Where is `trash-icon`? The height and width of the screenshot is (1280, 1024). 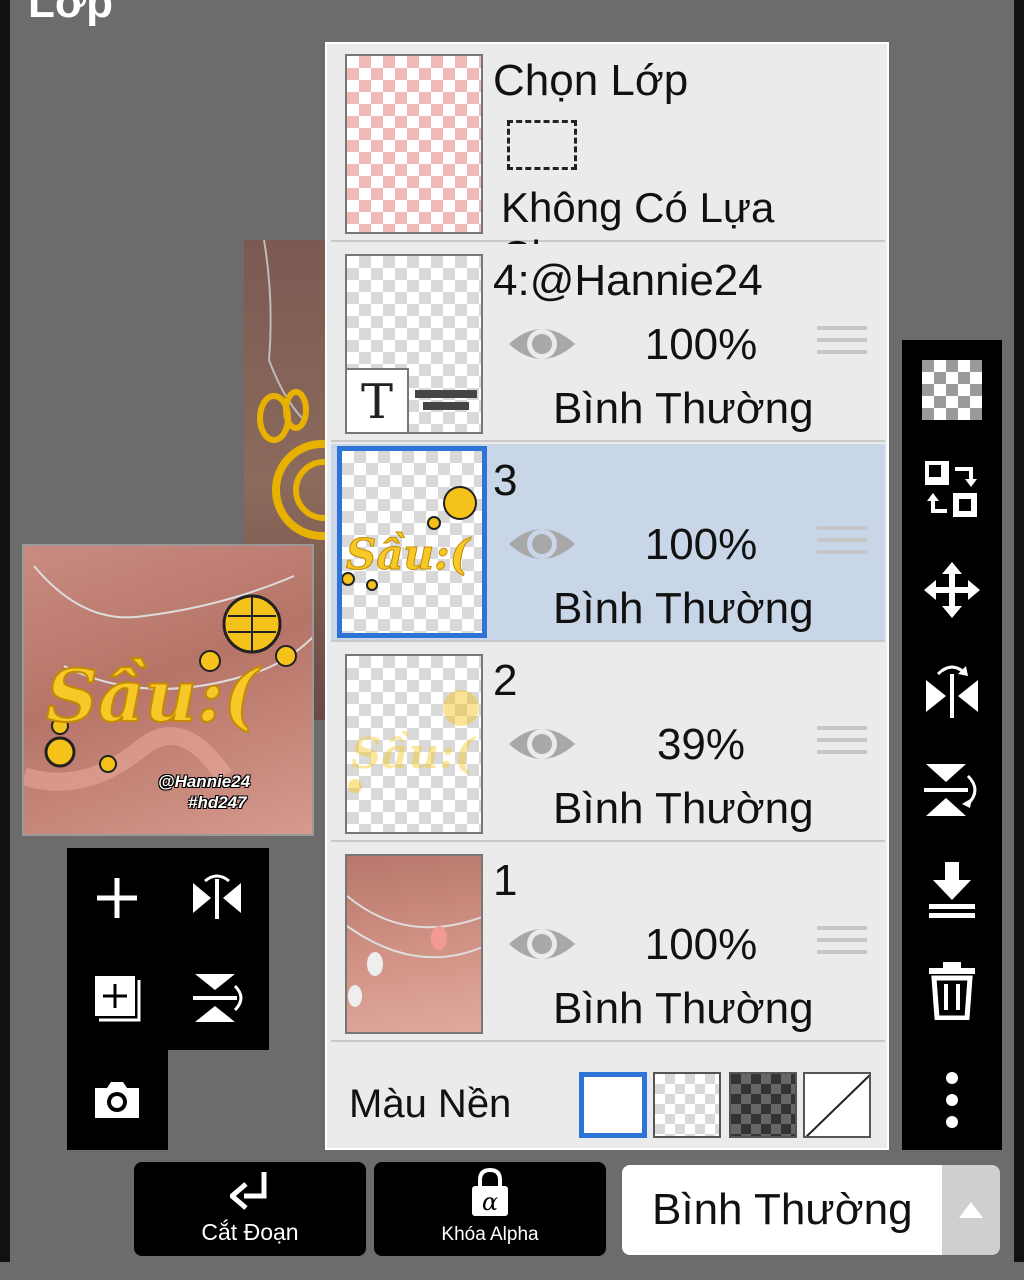
trash-icon is located at coordinates (952, 990).